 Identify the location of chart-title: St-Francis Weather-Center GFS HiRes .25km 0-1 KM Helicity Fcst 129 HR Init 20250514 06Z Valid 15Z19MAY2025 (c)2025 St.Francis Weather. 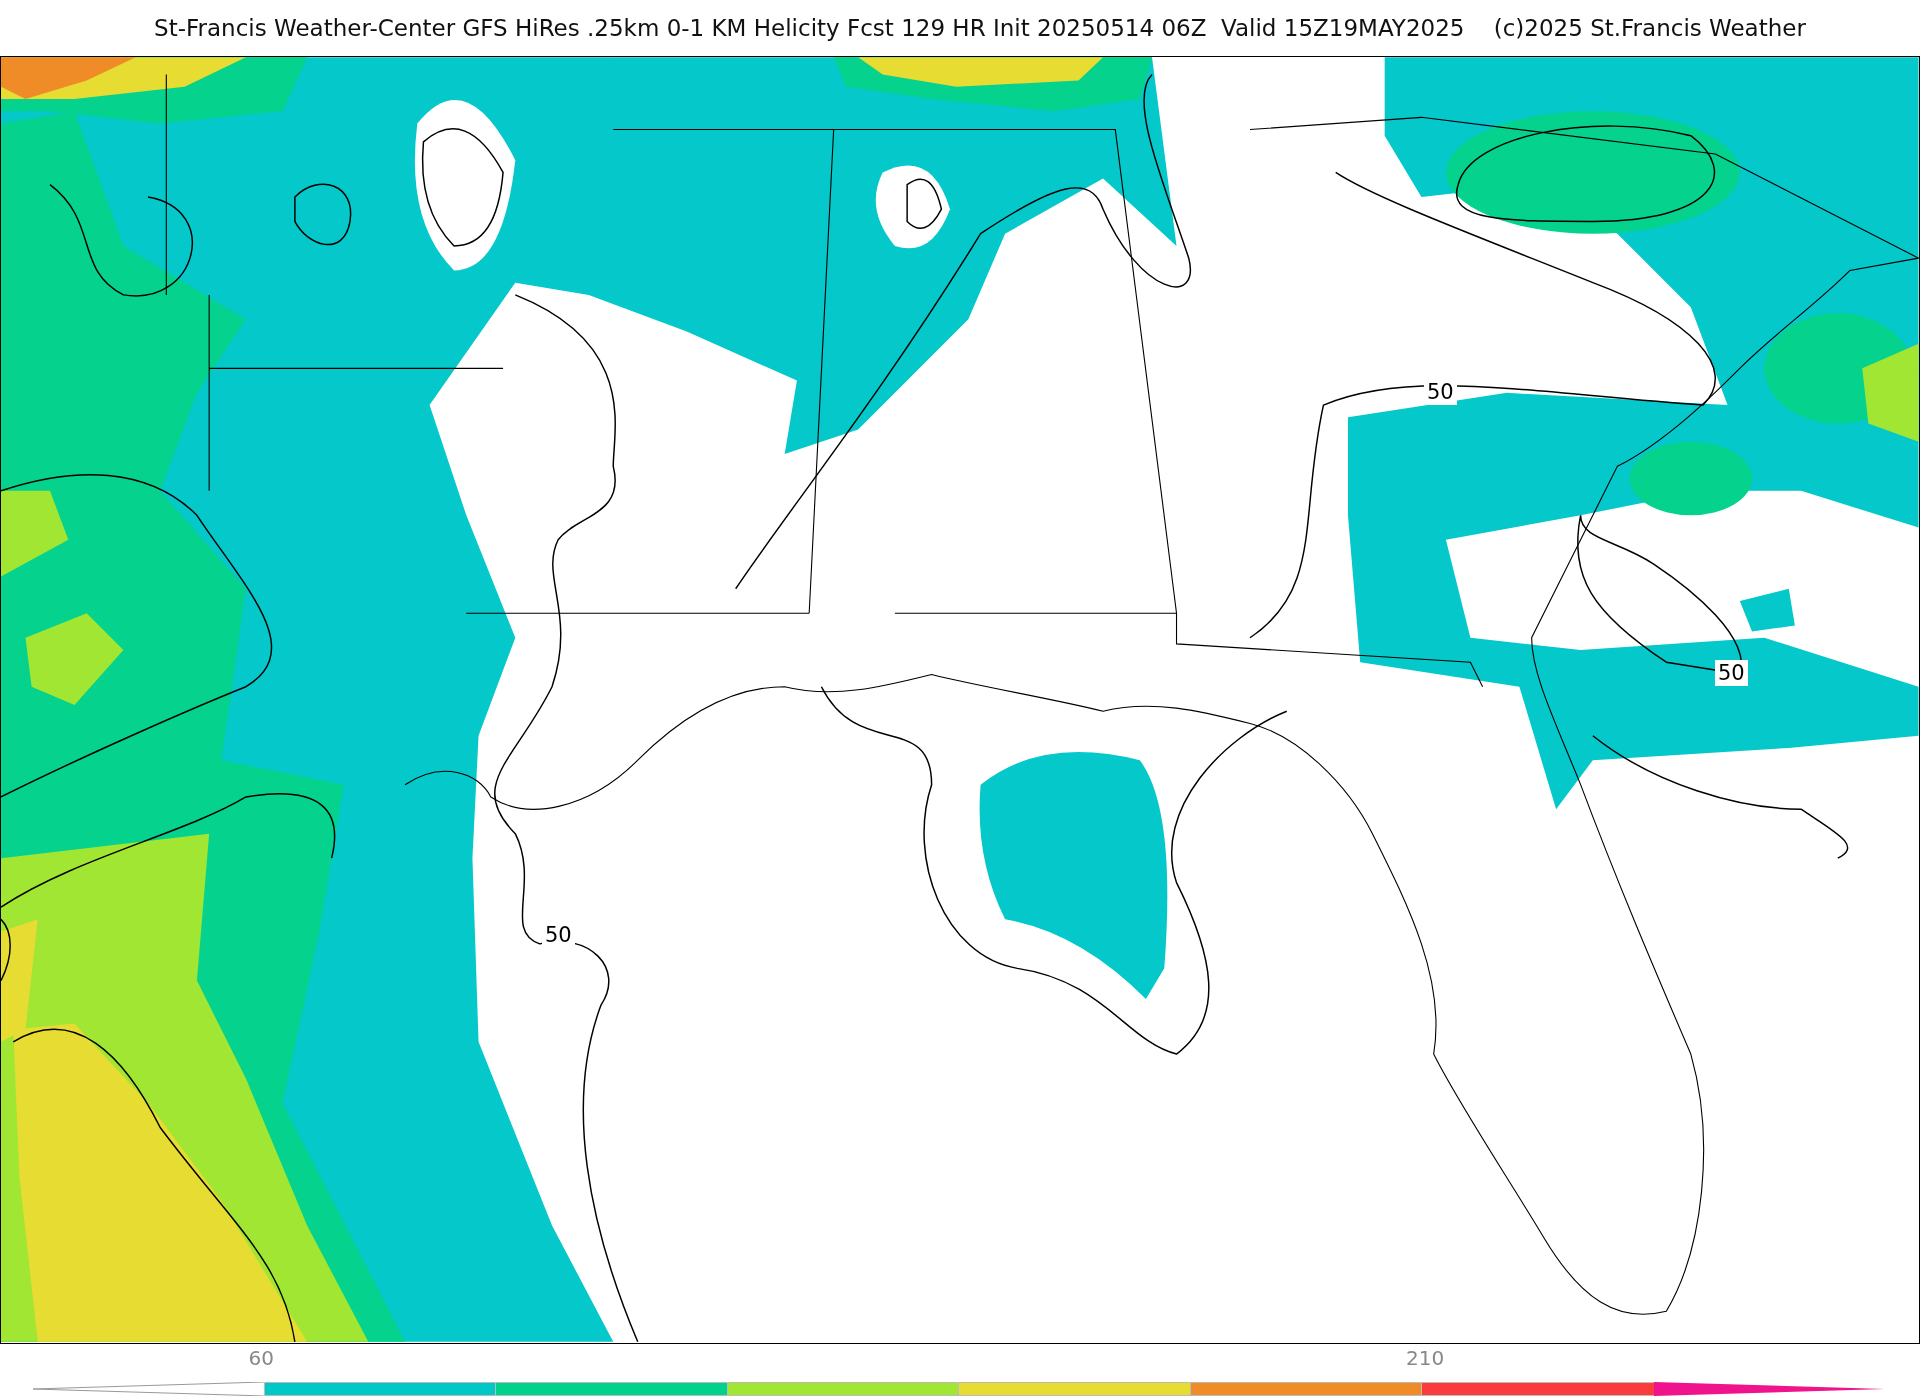
(980, 28).